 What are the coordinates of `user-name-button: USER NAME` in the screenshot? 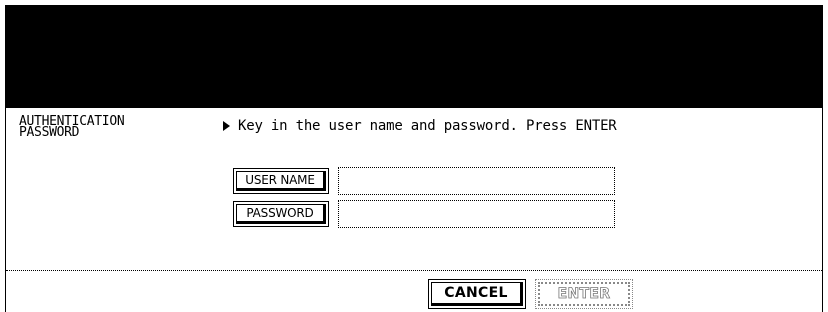 It's located at (281, 181).